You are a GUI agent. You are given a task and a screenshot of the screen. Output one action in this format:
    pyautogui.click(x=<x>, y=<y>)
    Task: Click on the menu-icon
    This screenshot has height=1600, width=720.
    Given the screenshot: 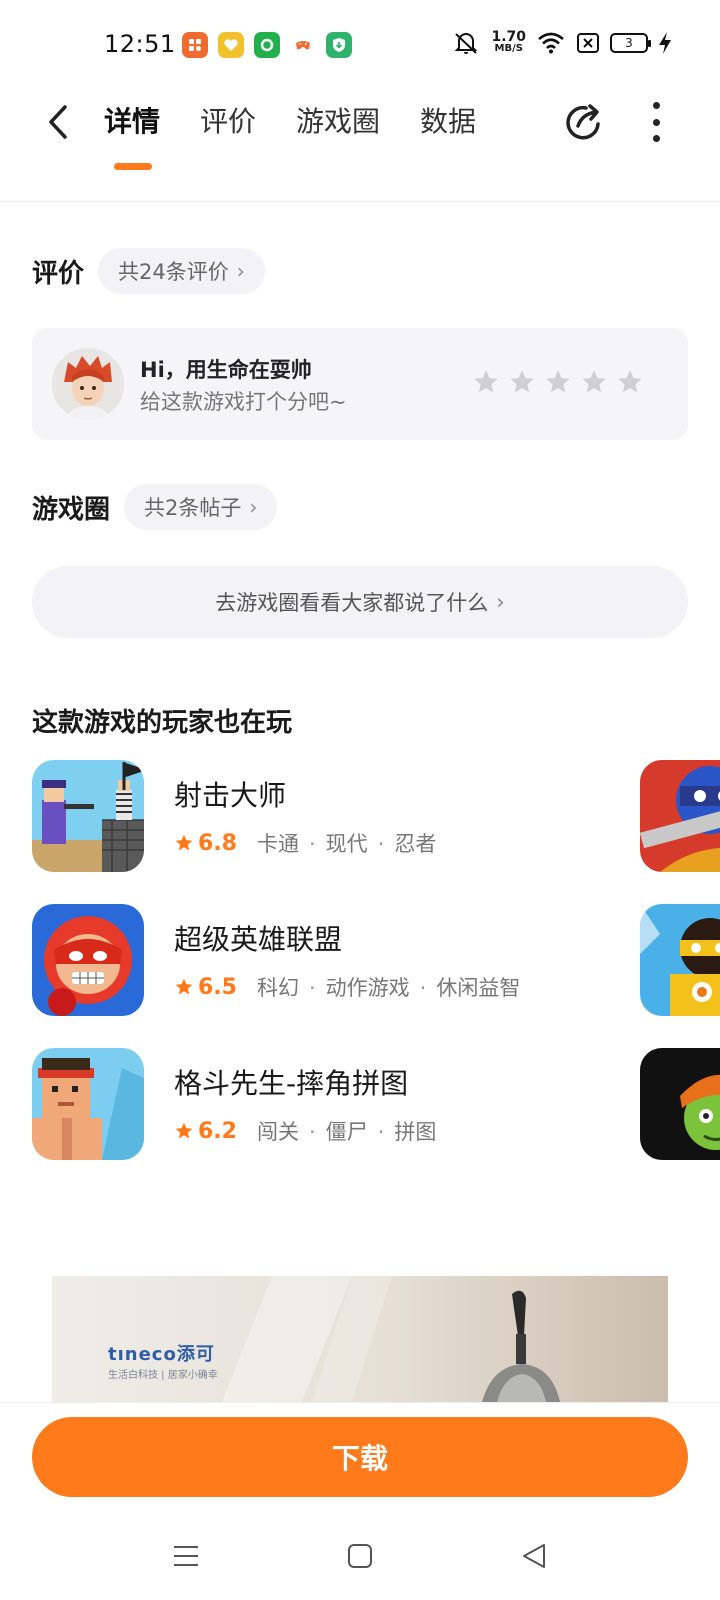 What is the action you would take?
    pyautogui.click(x=186, y=1556)
    